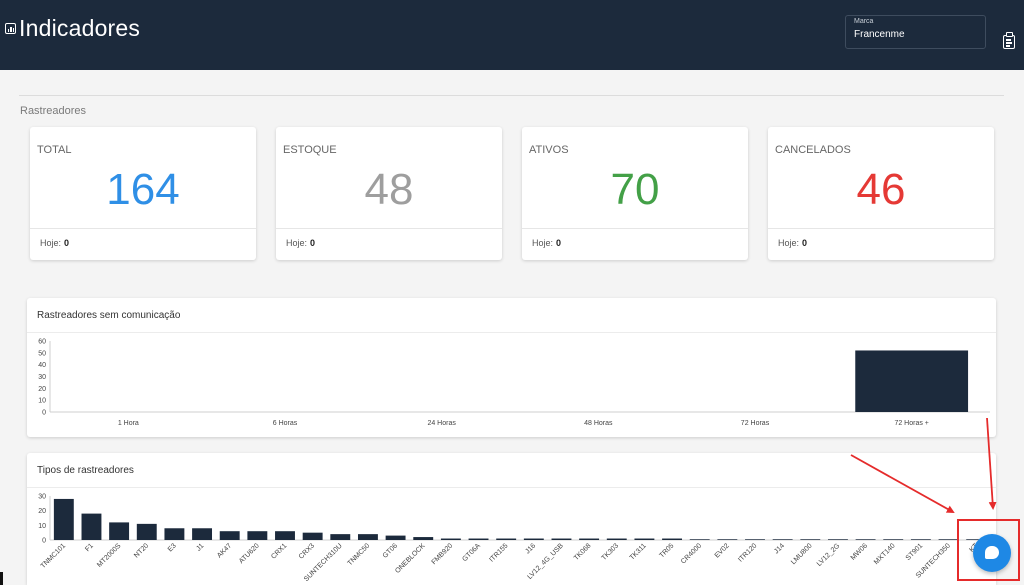  I want to click on brand-select: Marca Francenme, so click(915, 32).